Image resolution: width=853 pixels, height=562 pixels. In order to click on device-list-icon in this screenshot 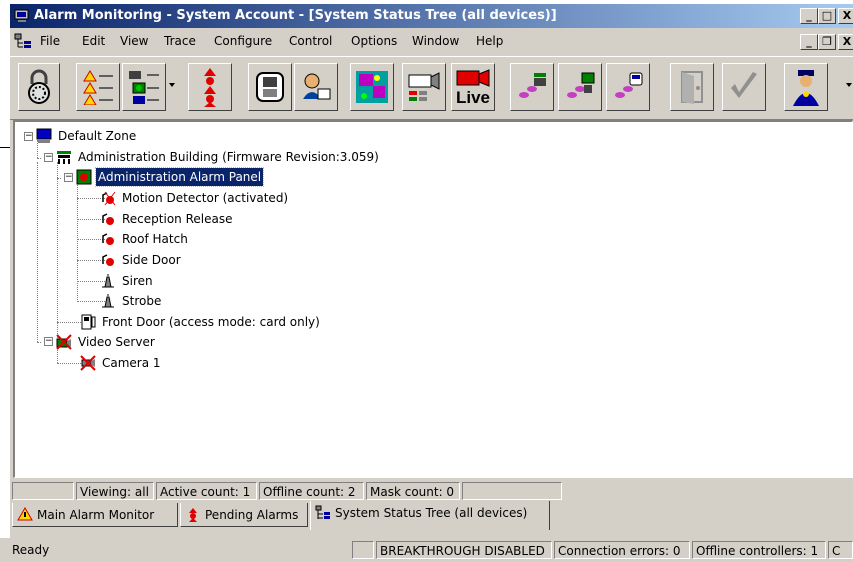, I will do `click(144, 87)`.